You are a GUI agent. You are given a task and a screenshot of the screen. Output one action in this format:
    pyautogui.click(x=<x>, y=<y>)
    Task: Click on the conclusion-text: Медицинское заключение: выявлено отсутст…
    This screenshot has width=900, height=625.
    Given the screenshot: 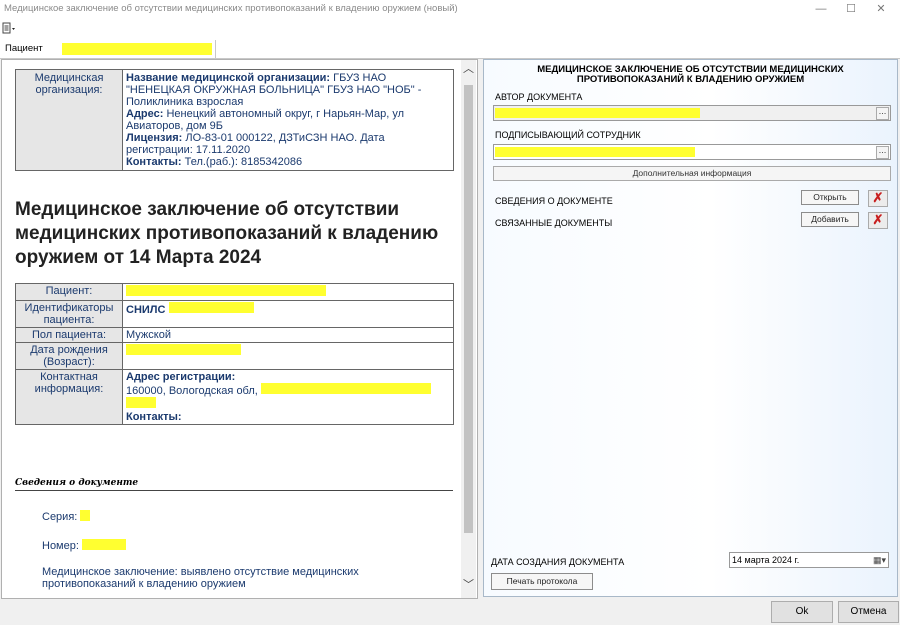 What is the action you would take?
    pyautogui.click(x=200, y=578)
    